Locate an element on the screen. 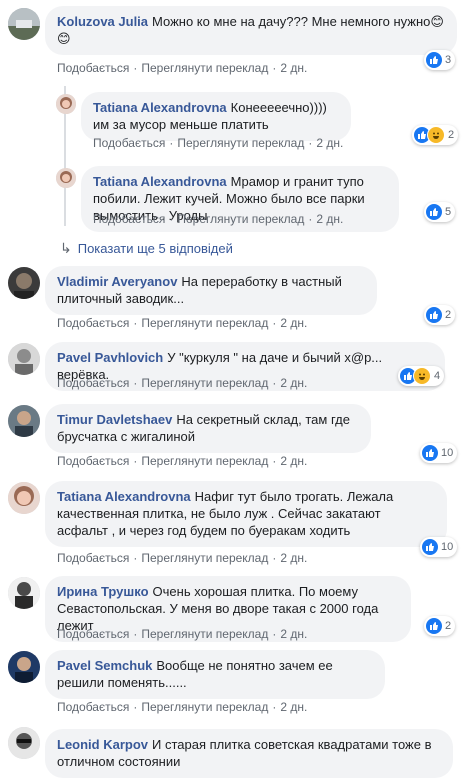 This screenshot has width=465, height=778. comment-author: Koluzova Julia is located at coordinates (102, 21).